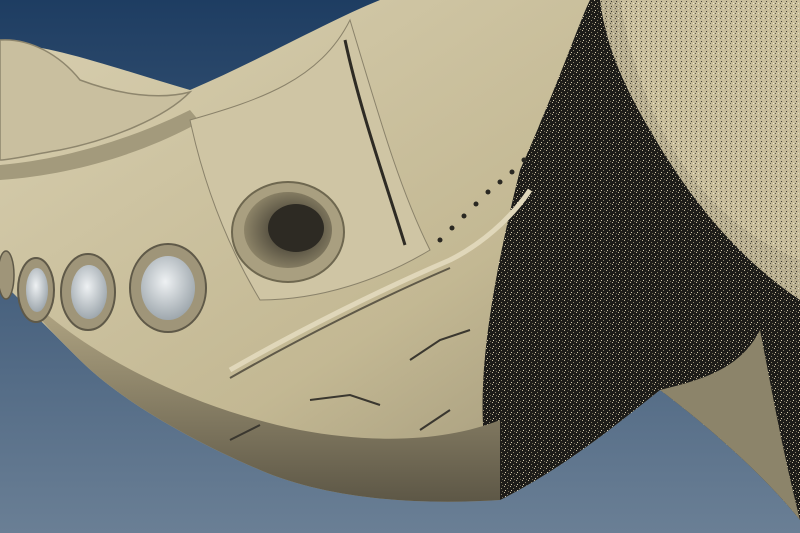 Image resolution: width=800 pixels, height=533 pixels. Describe the element at coordinates (288, 232) in the screenshot. I see `intake-vent` at that location.